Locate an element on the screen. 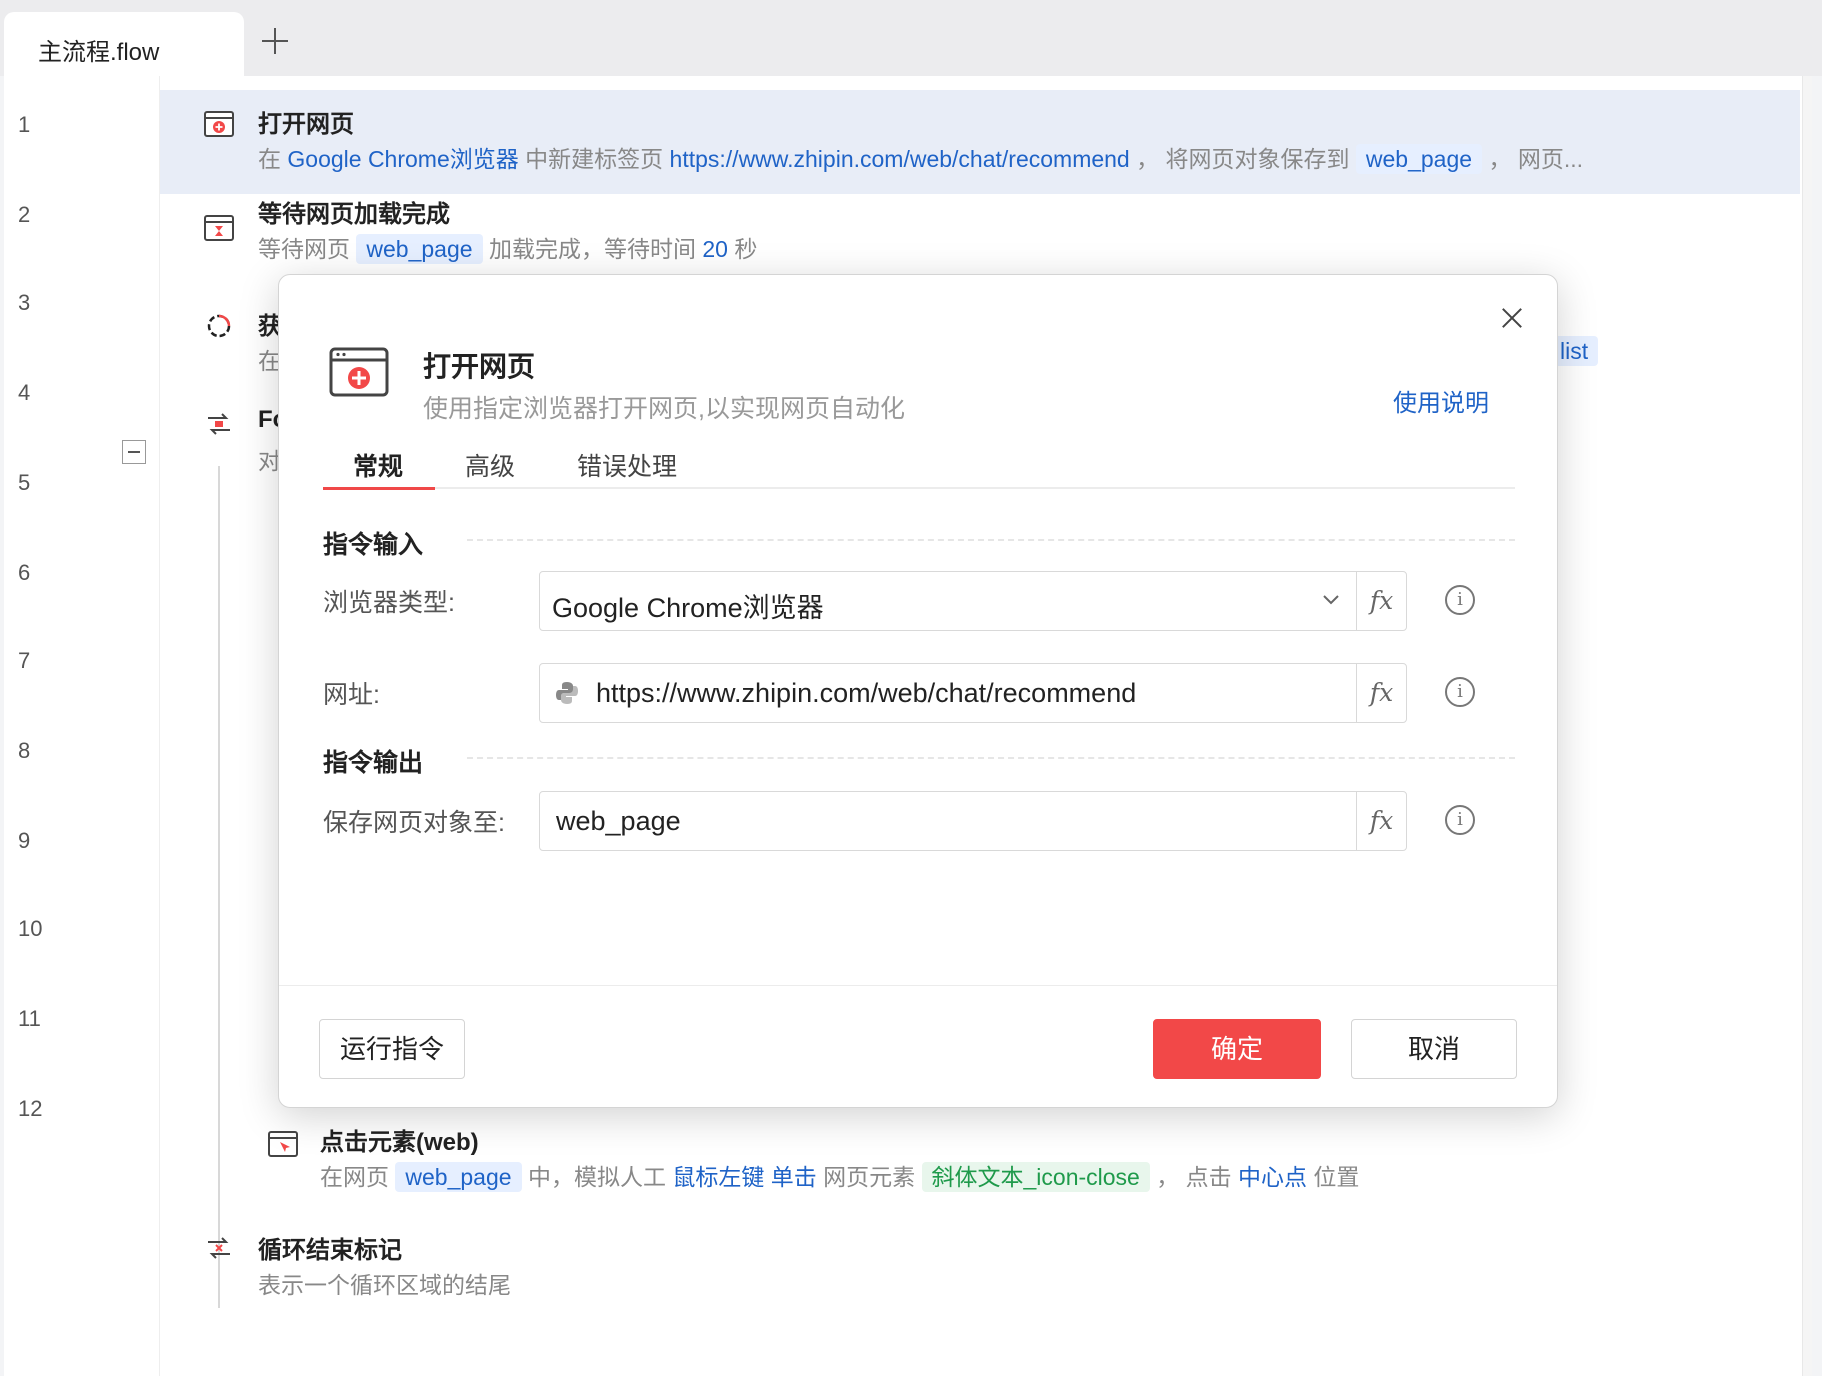  browser-type-label: 浏览器类型: is located at coordinates (389, 603).